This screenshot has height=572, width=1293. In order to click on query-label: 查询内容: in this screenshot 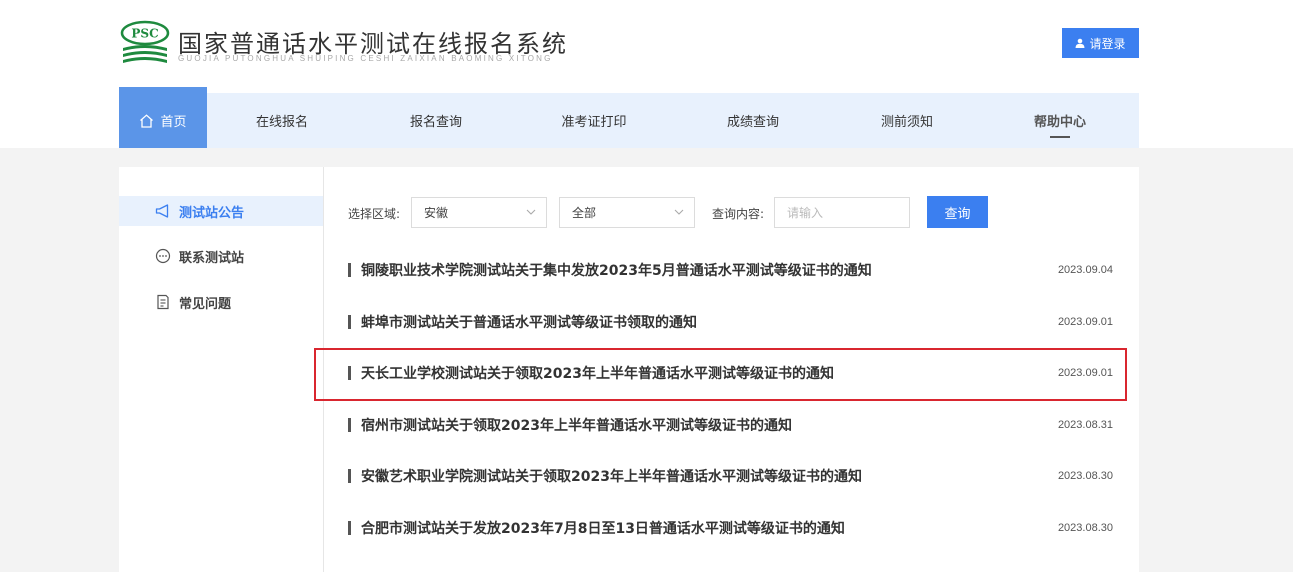, I will do `click(738, 214)`.